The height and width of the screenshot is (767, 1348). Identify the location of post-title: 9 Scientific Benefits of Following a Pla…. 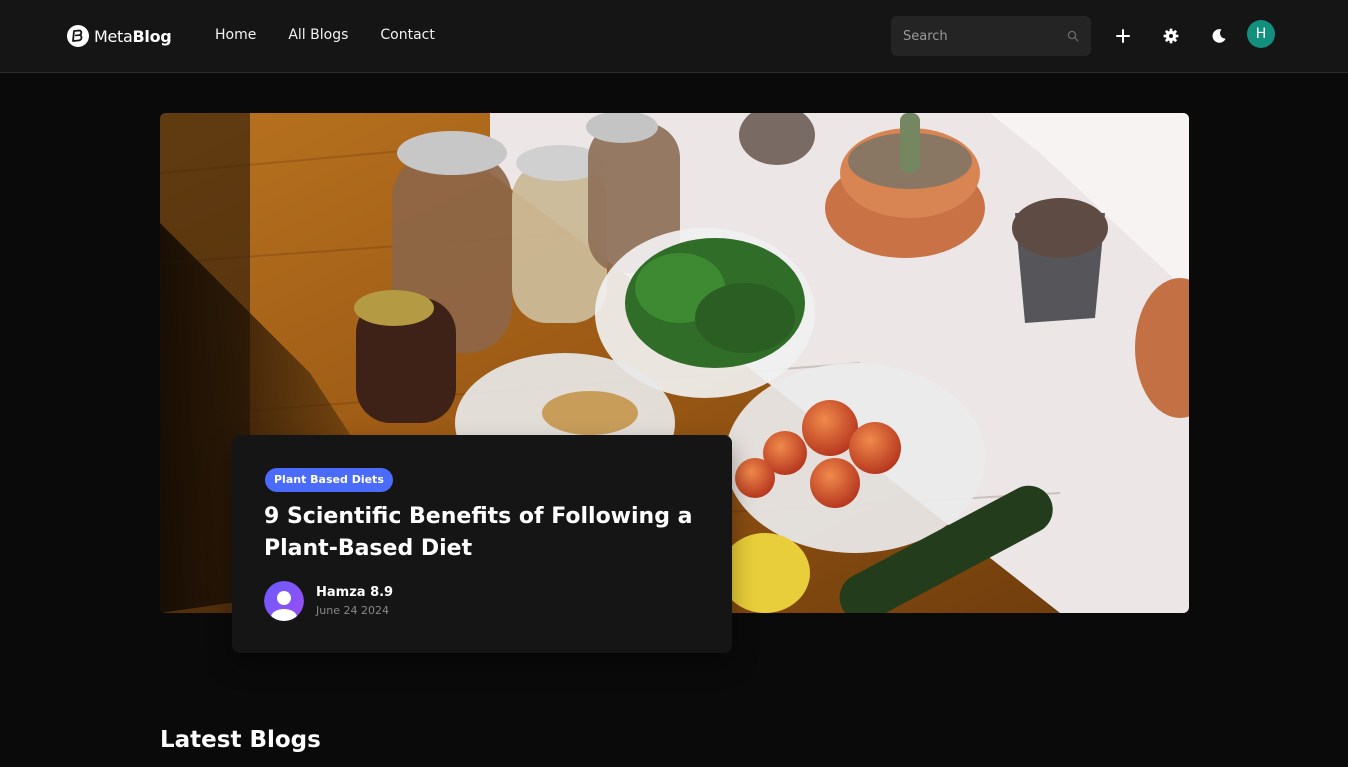
(484, 533).